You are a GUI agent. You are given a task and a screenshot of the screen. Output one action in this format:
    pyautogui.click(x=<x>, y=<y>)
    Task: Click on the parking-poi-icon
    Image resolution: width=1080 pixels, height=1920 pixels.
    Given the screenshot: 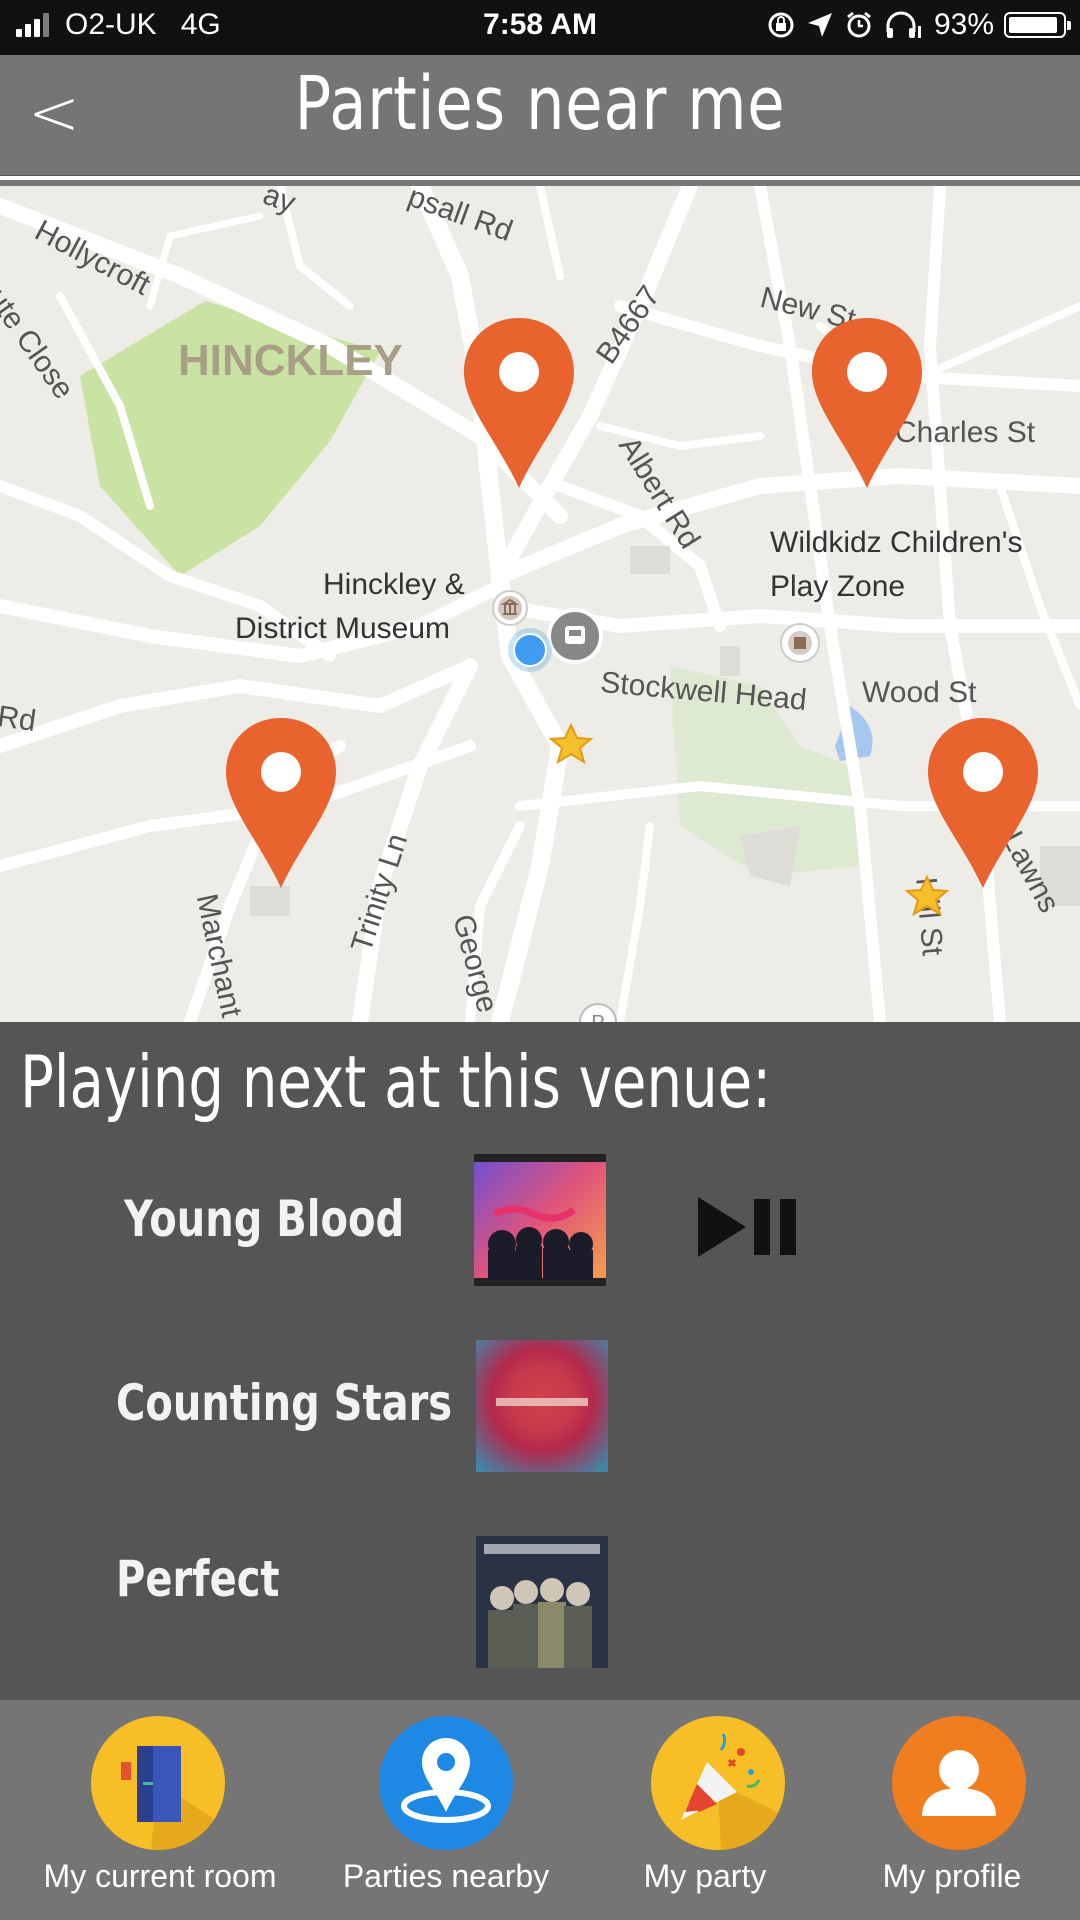 What is the action you would take?
    pyautogui.click(x=575, y=636)
    